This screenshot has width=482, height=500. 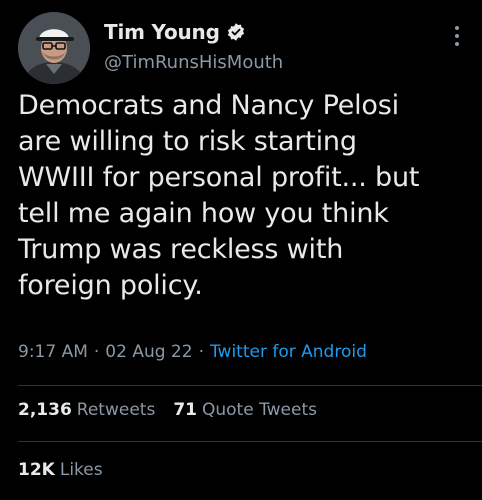 I want to click on likes-label: Likes, so click(x=81, y=470).